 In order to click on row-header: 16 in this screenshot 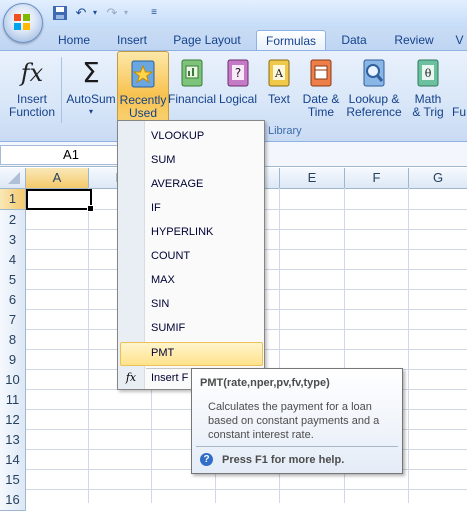, I will do `click(13, 500)`.